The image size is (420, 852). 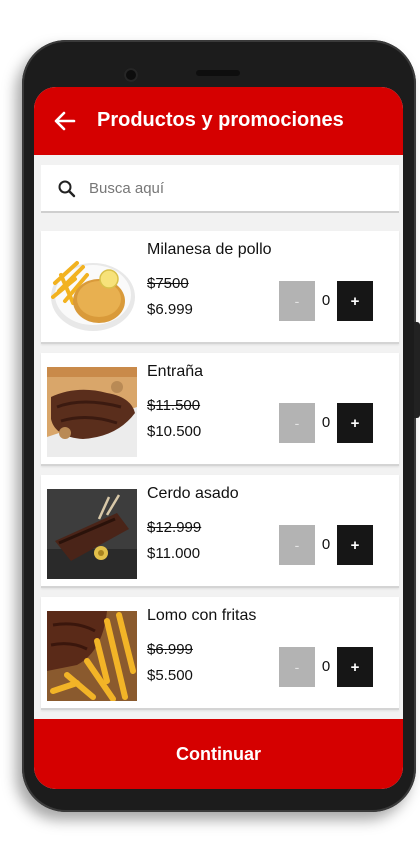 I want to click on earpiece-speaker, so click(x=218, y=73).